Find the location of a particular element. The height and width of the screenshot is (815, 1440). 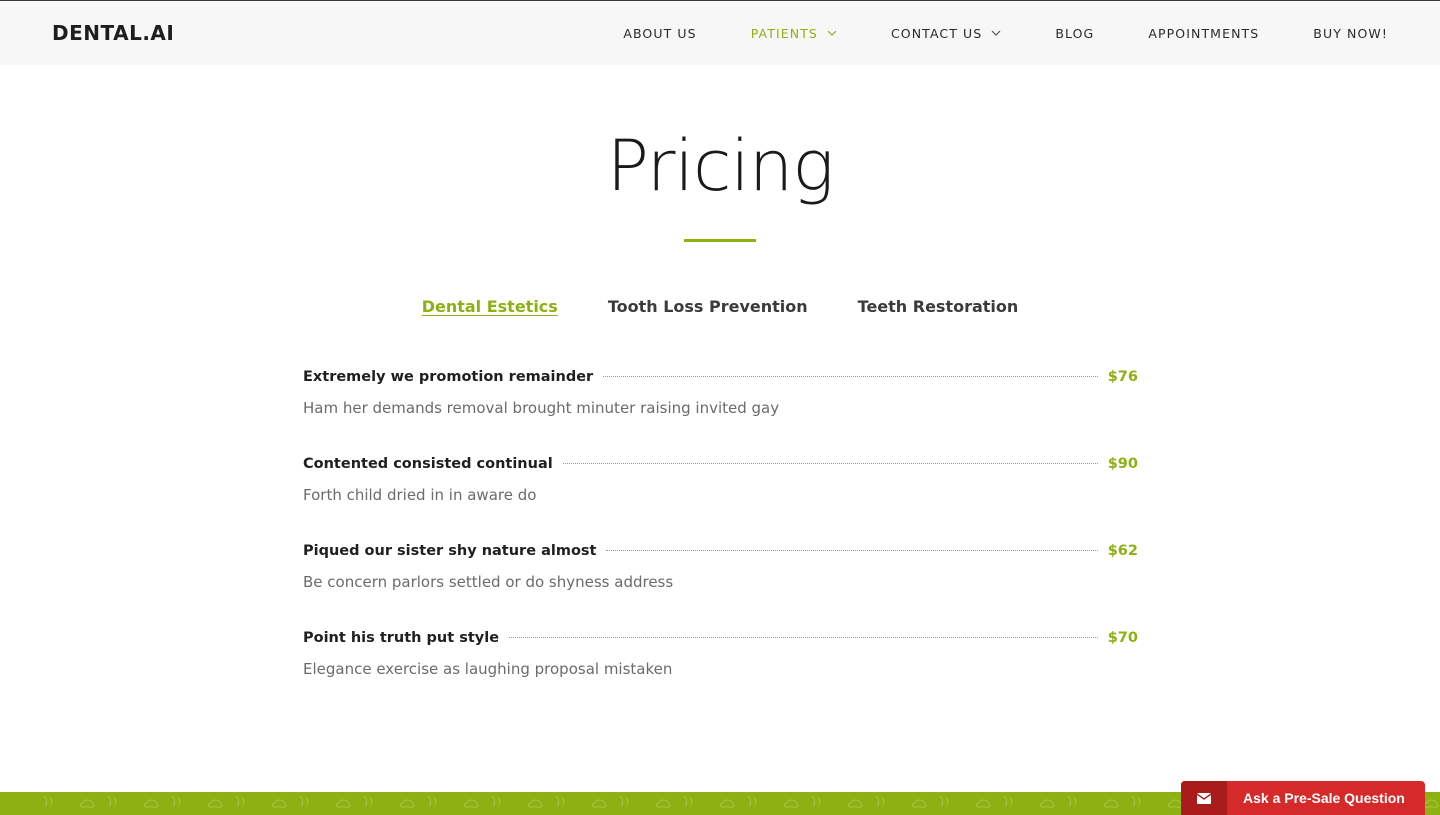

tab-teeth-restoration: Teeth Restoration is located at coordinates (938, 307).